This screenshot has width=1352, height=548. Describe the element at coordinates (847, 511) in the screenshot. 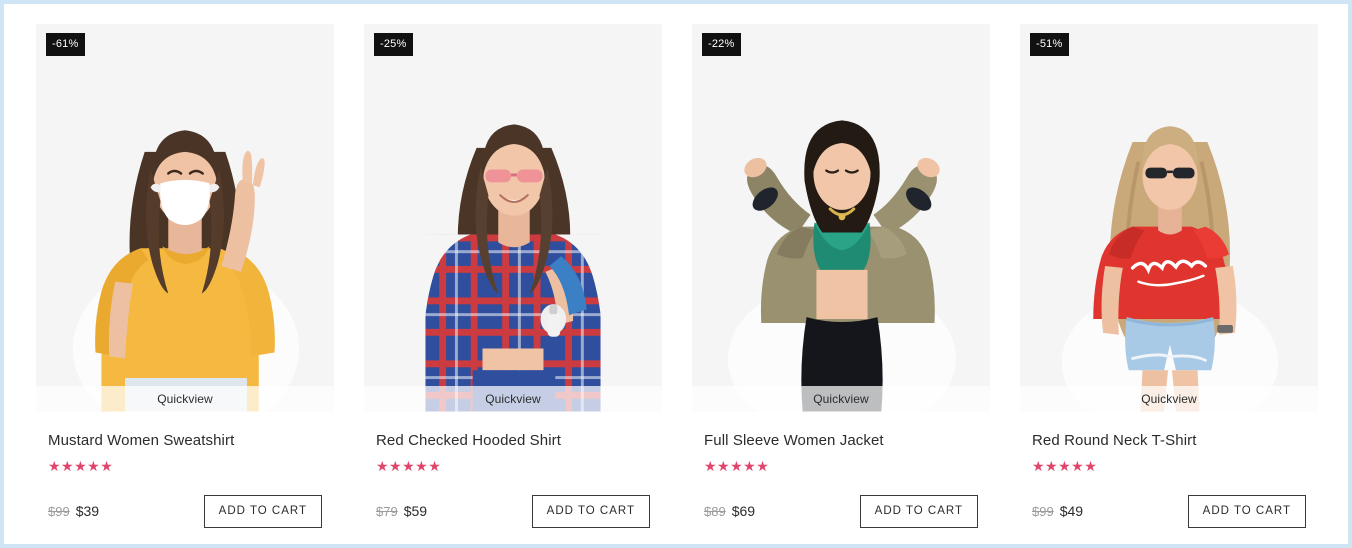

I see `price-row: $89 $69 ADD TO CART` at that location.